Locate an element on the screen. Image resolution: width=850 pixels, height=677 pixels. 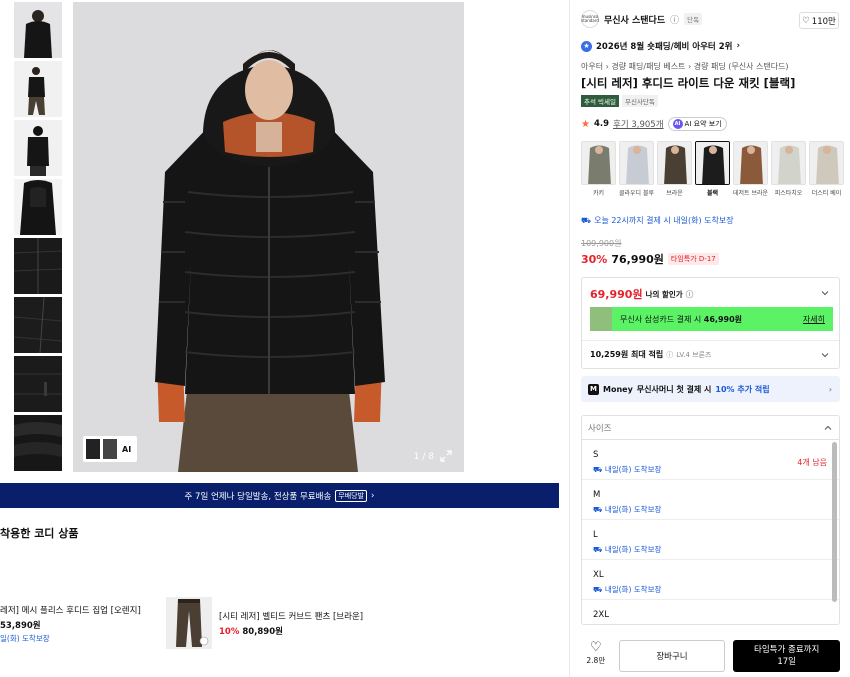
color-option-khaki: 카키 is located at coordinates (598, 169).